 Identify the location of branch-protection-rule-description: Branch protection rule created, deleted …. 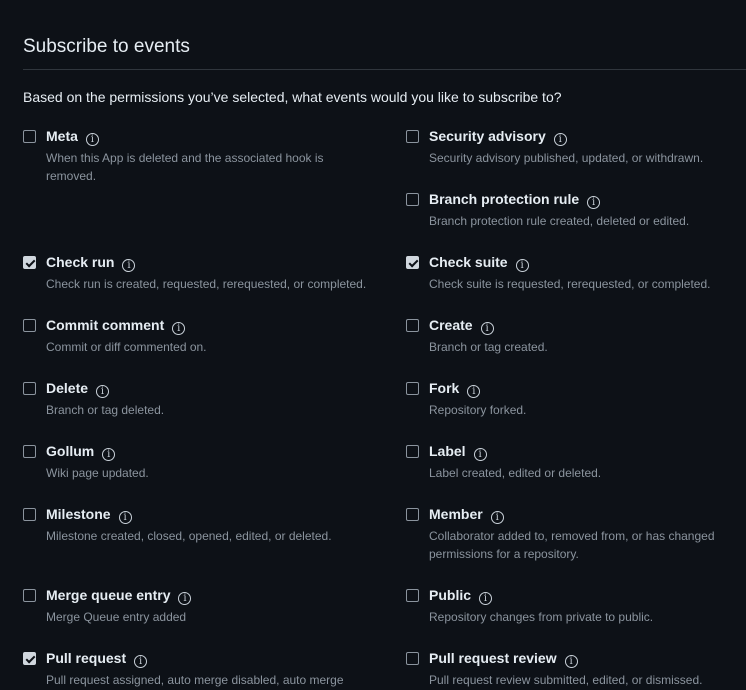
(559, 221).